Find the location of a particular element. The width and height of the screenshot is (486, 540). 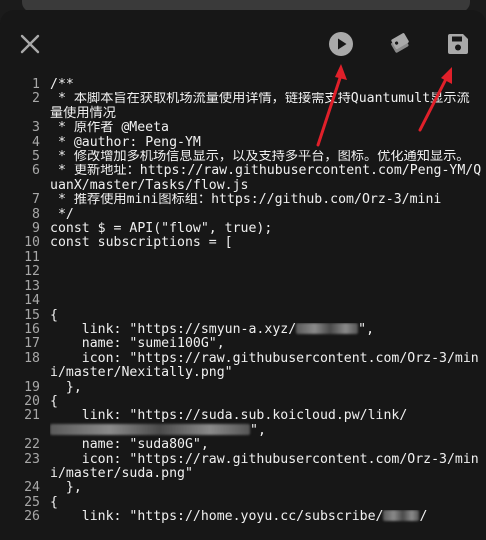

code-line: 20 { is located at coordinates (243, 401).